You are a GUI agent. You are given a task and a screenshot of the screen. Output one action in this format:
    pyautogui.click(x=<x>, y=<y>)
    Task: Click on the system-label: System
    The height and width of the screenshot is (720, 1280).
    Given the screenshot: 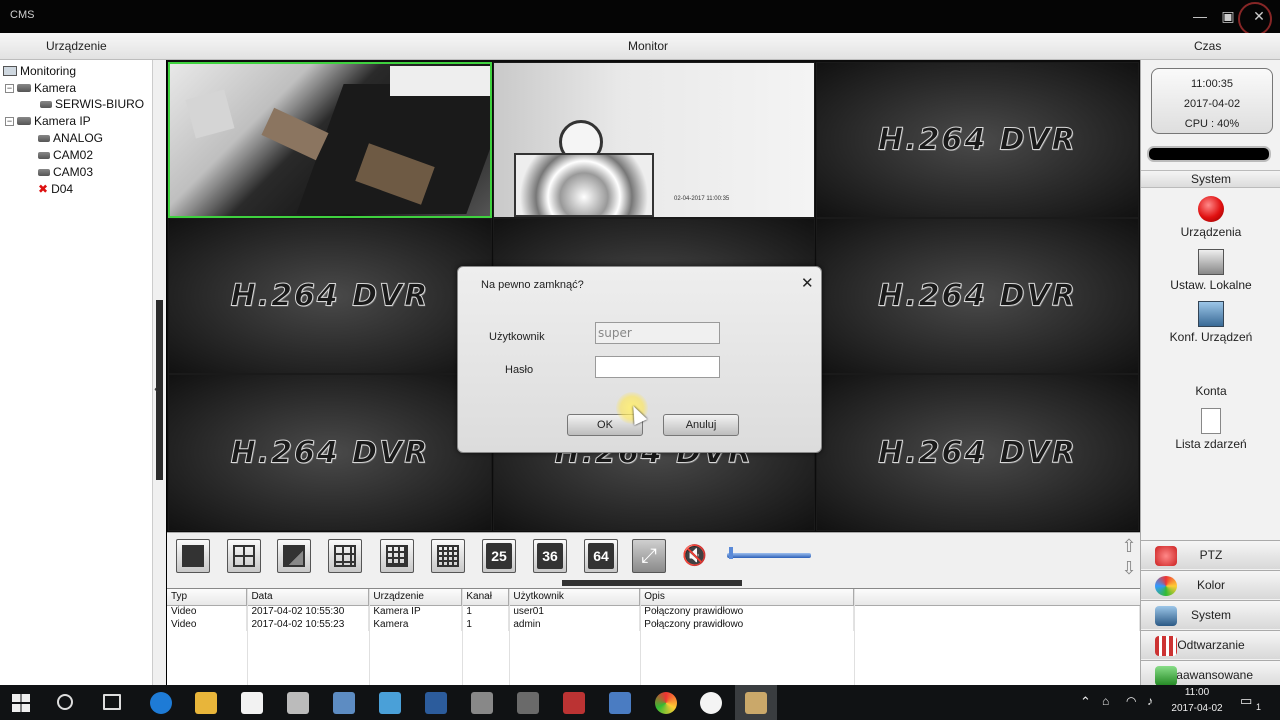 What is the action you would take?
    pyautogui.click(x=1210, y=615)
    